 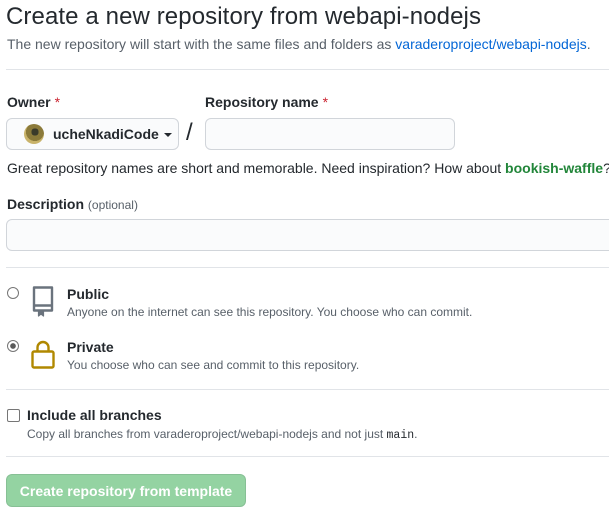 I want to click on header-divider, so click(x=307, y=69).